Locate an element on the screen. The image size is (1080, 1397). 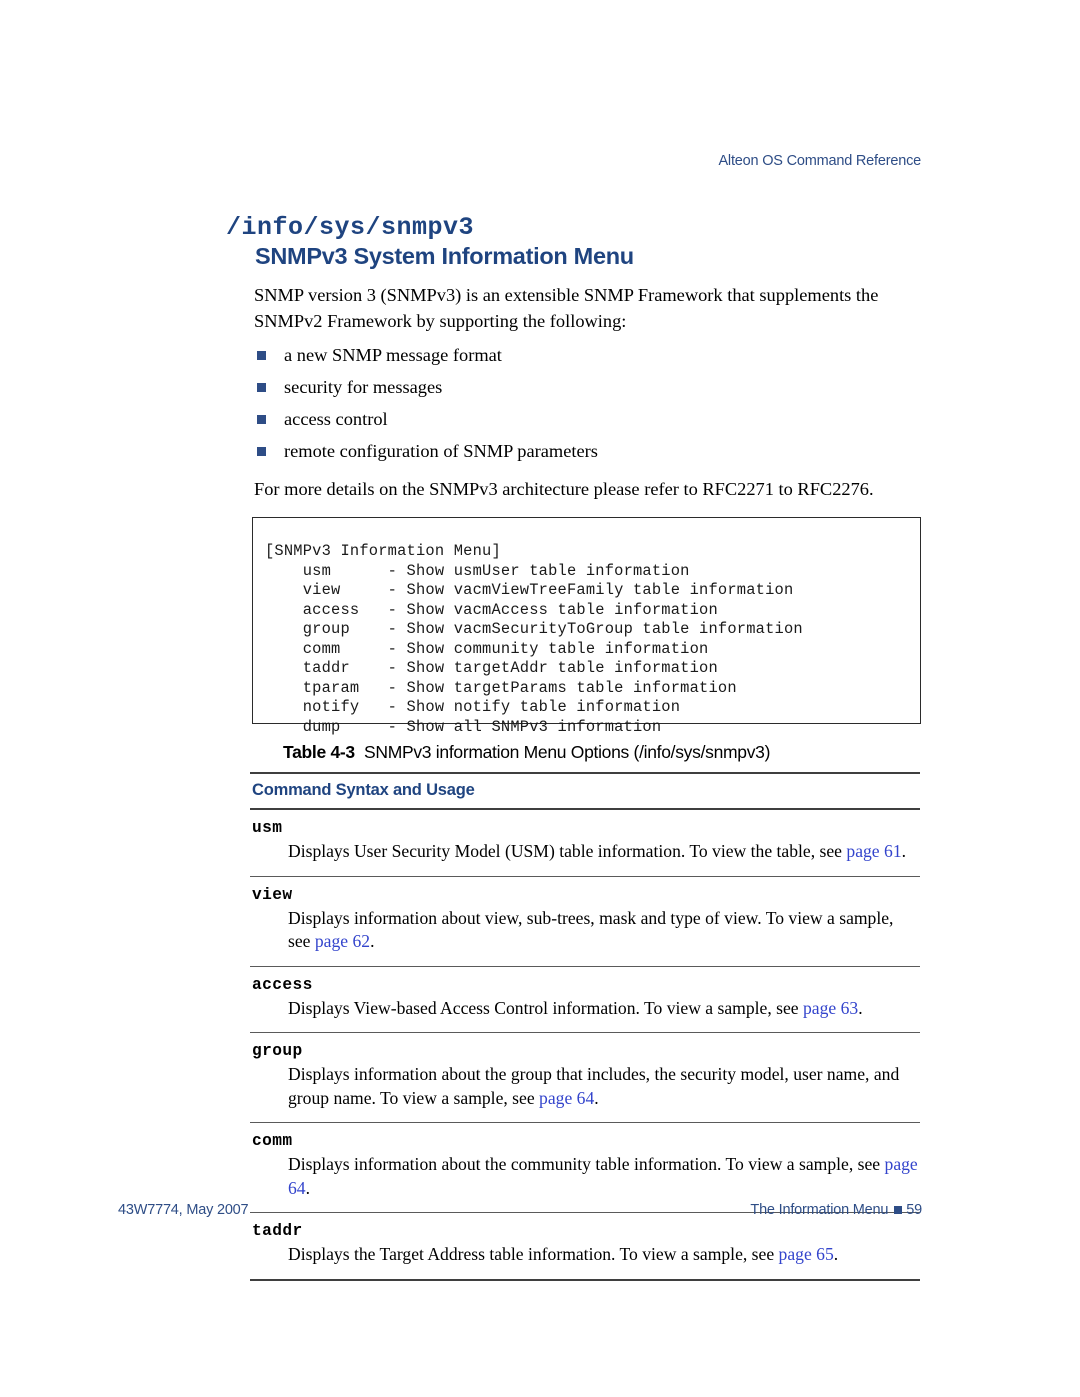
page-xref-link: page 62 is located at coordinates (342, 941).